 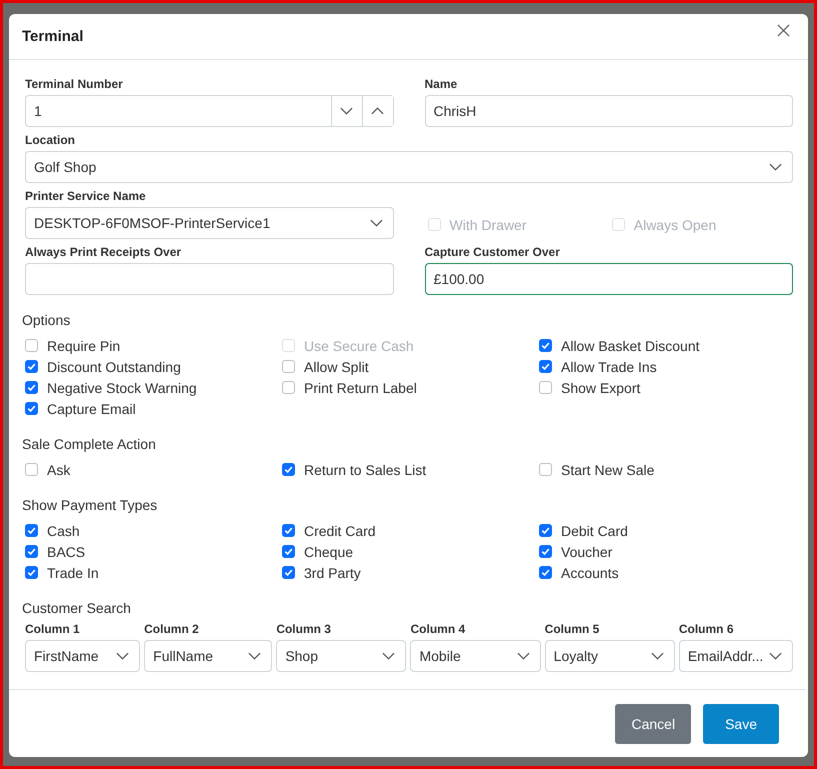 What do you see at coordinates (209, 279) in the screenshot?
I see `input-field` at bounding box center [209, 279].